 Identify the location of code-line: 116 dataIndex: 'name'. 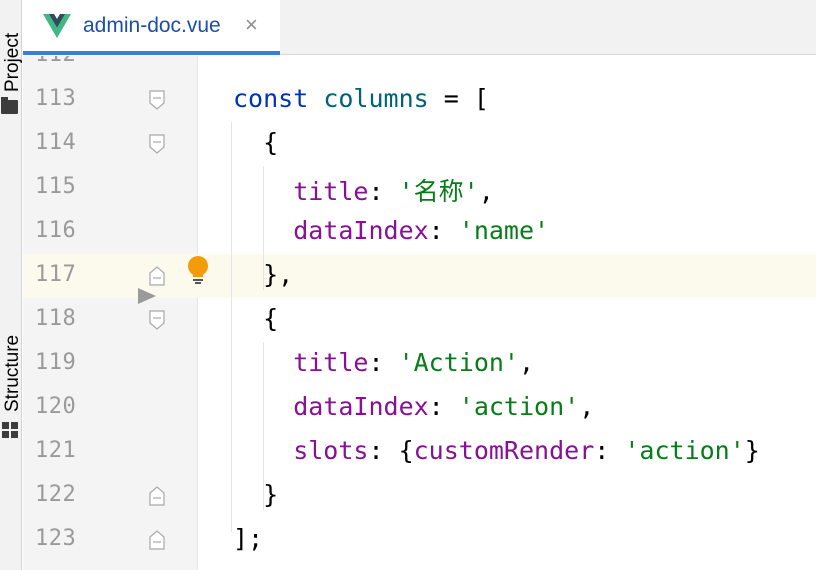
(419, 232).